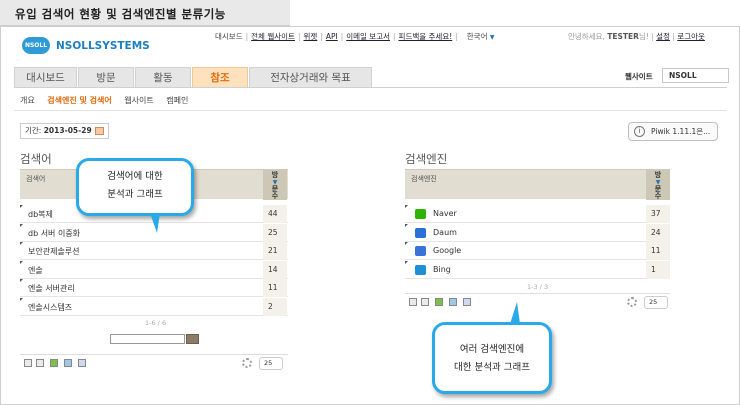  I want to click on engines-col-visits: 방 ▼ 문 수, so click(658, 185).